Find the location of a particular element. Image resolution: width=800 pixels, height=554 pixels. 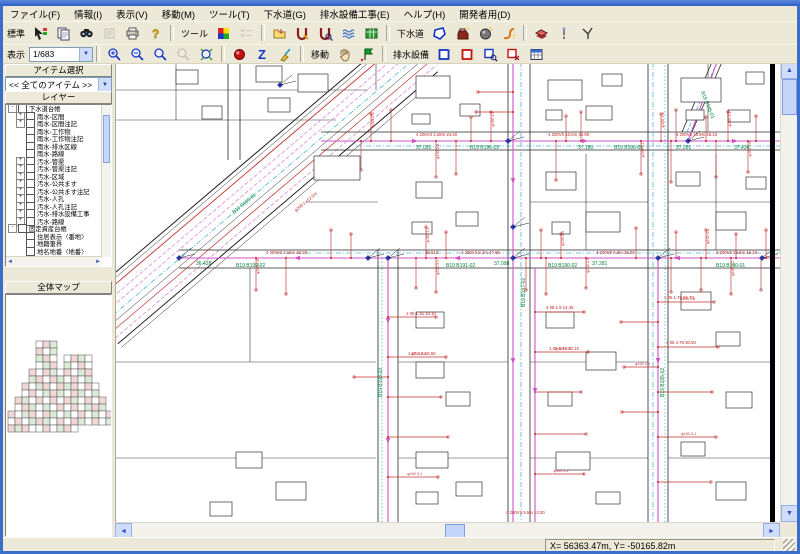

svg-text: B19 B191-02 is located at coordinates (460, 266).